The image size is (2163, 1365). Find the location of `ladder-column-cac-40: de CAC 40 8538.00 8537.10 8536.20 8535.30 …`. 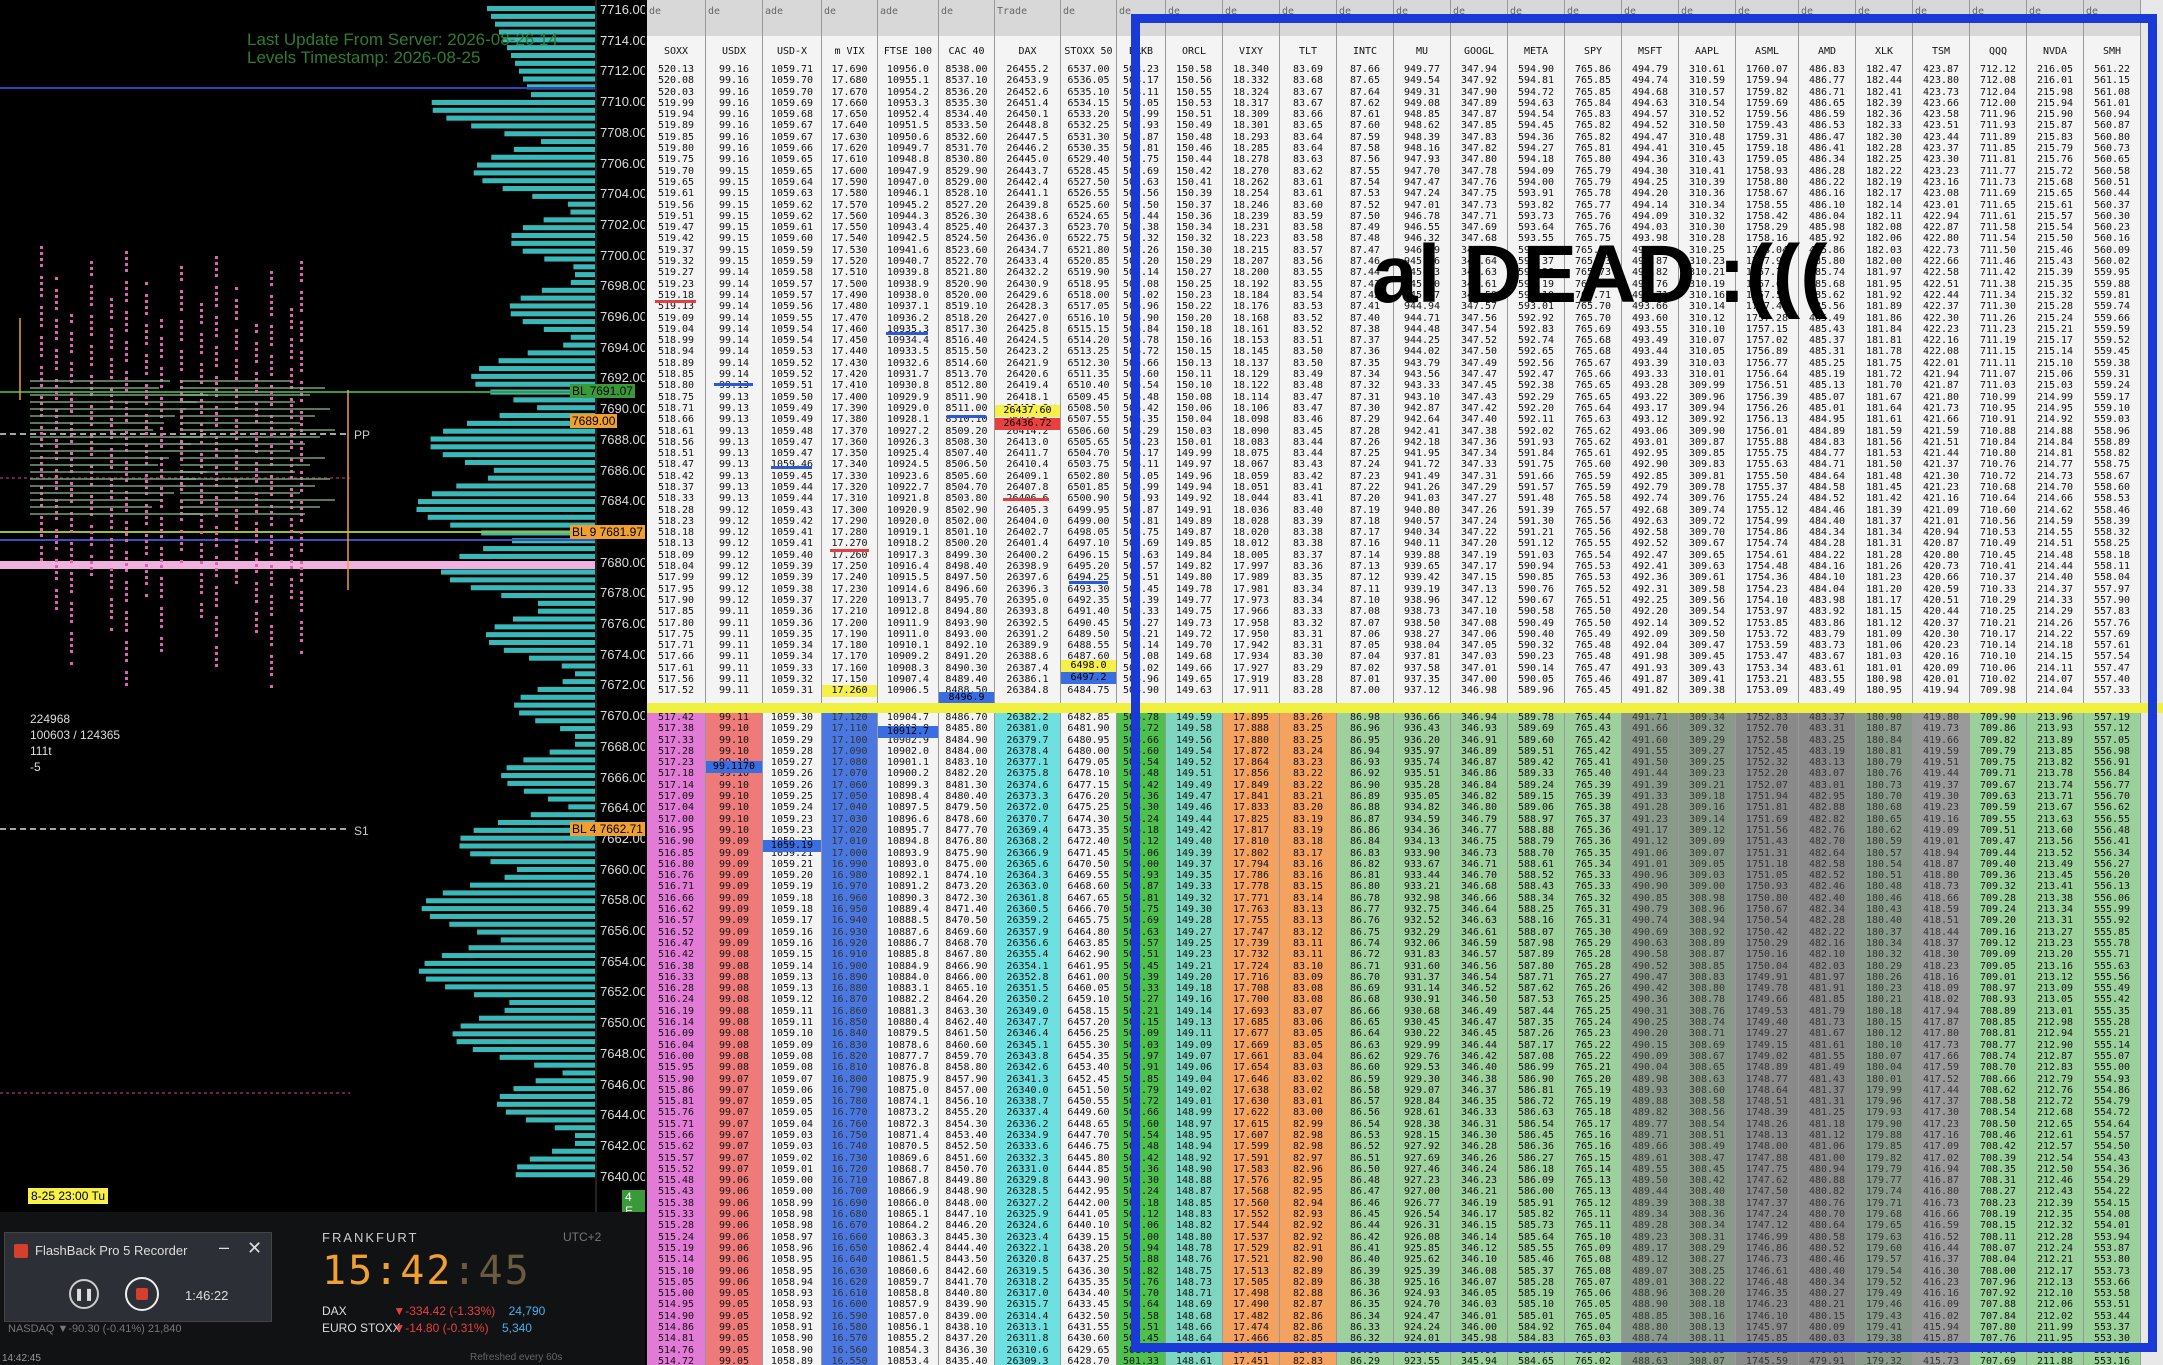

ladder-column-cac-40: de CAC 40 8538.00 8537.10 8536.20 8535.30 … is located at coordinates (967, 682).